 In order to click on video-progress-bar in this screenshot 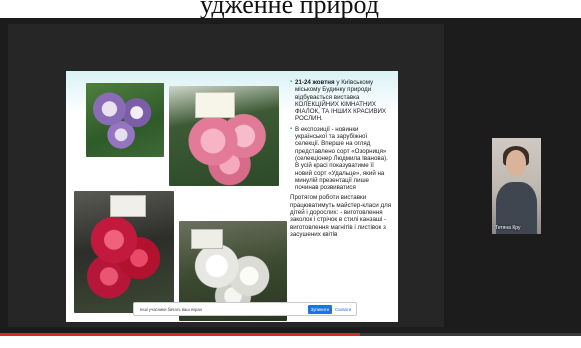, I will do `click(290, 340)`.